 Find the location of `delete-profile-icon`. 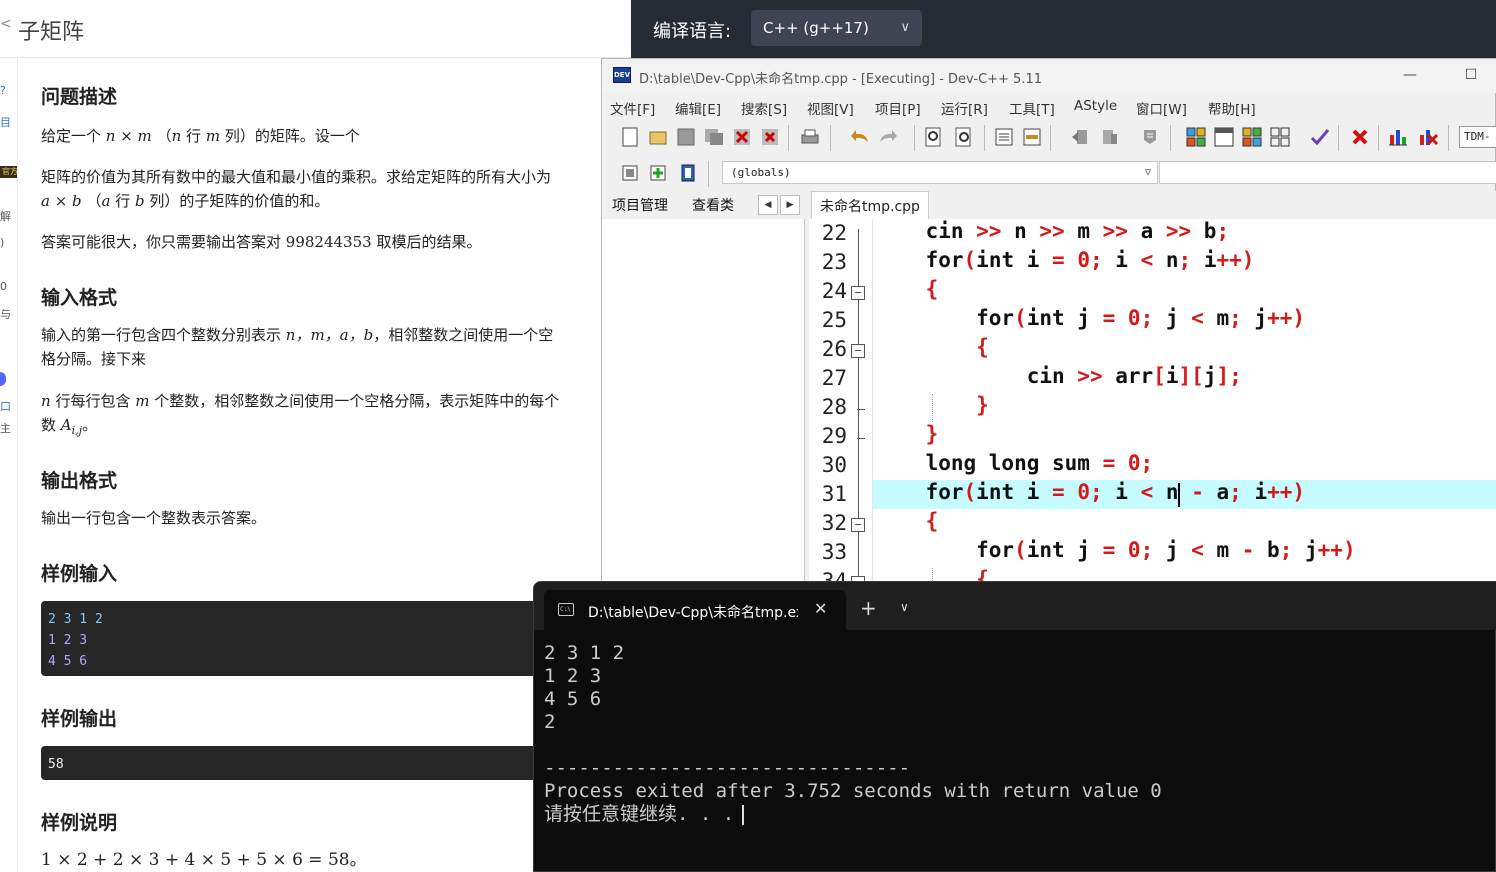

delete-profile-icon is located at coordinates (1428, 137).